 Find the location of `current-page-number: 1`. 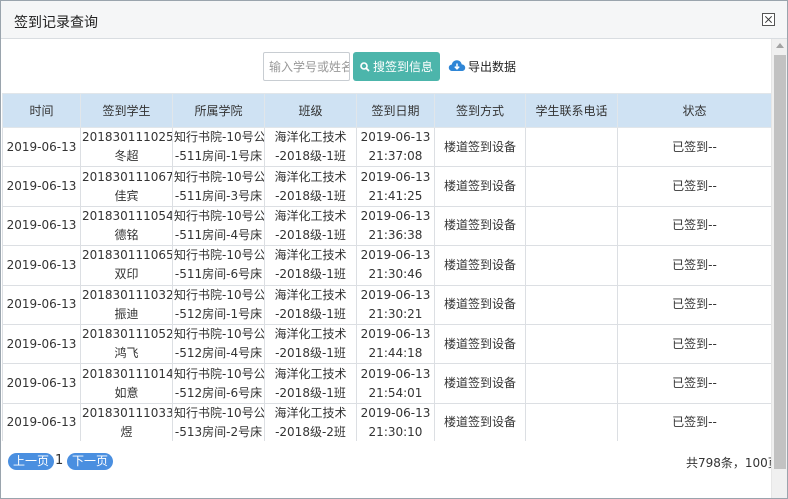

current-page-number: 1 is located at coordinates (59, 460).